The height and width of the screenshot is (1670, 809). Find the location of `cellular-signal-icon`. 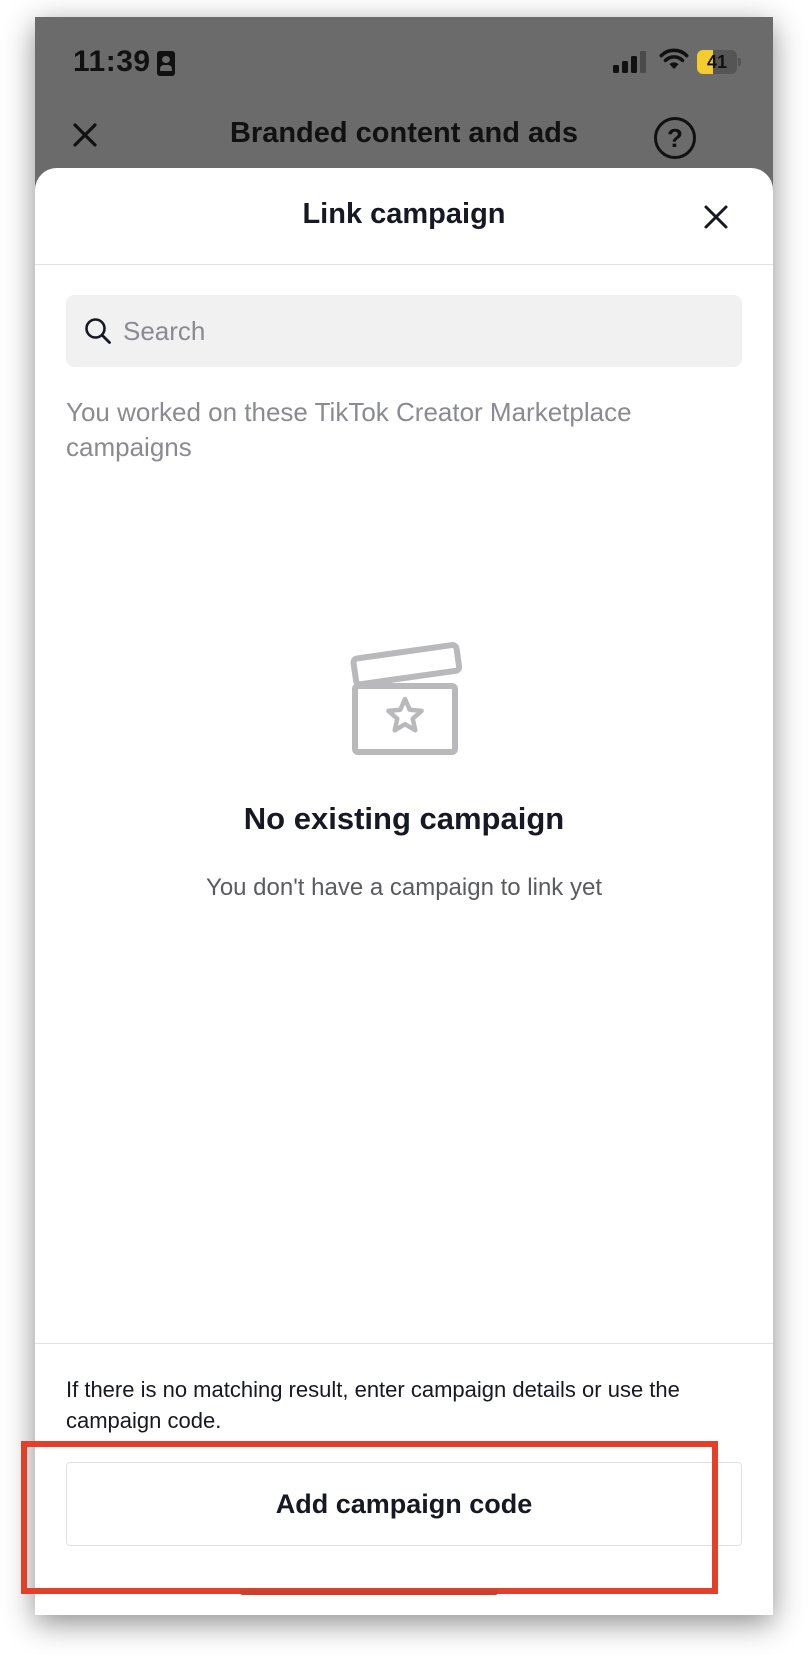

cellular-signal-icon is located at coordinates (630, 62).